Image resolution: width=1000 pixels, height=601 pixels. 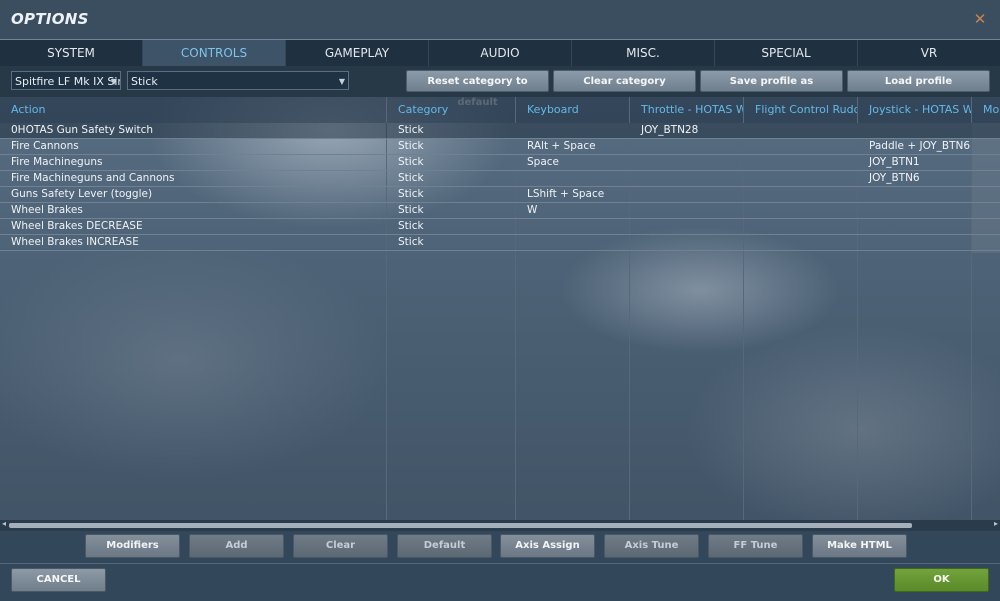 I want to click on action-cell: Fire Machineguns, so click(x=57, y=162).